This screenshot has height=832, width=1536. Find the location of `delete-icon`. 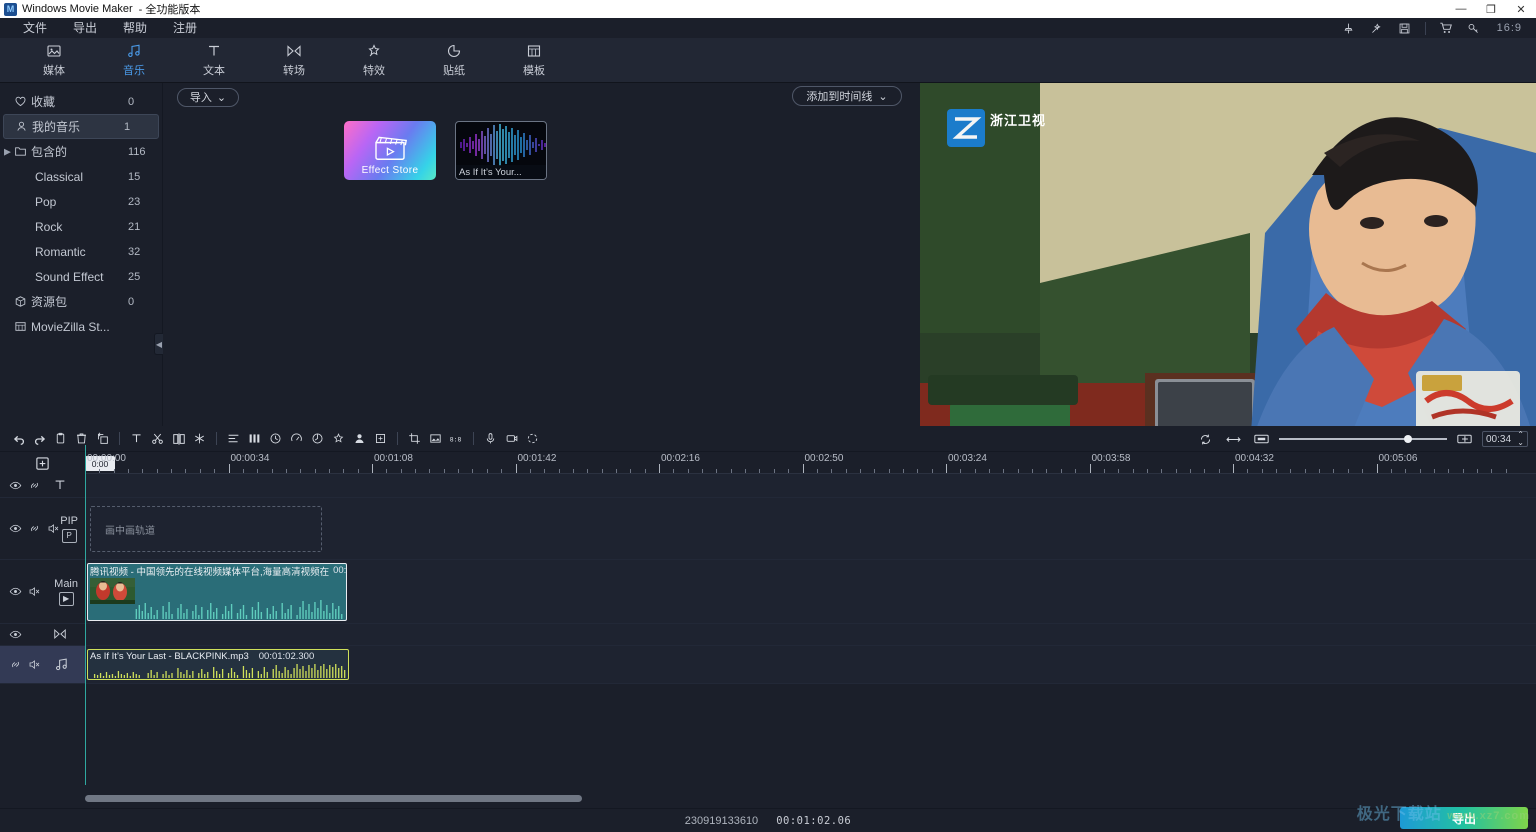

delete-icon is located at coordinates (81, 438).